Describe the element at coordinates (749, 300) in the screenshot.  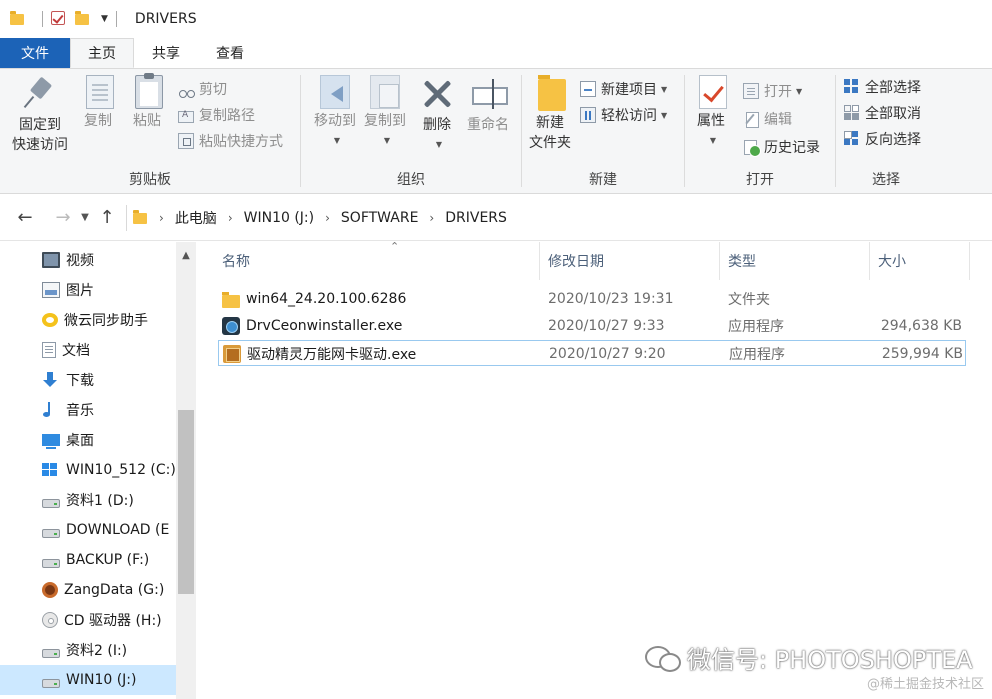
I see `file-type: 文件夹` at that location.